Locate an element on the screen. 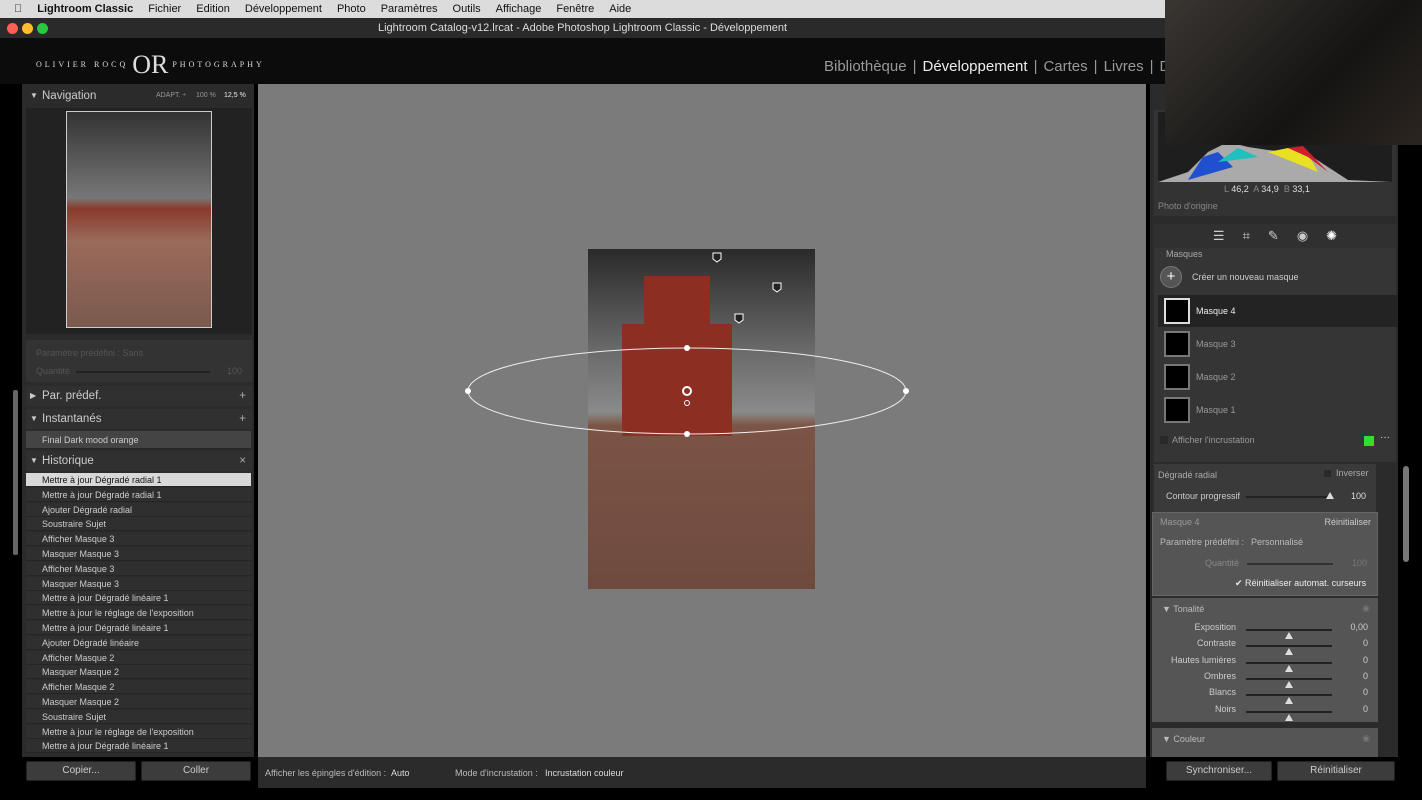 This screenshot has width=1422, height=800. mask-preset-select: Personnalisé is located at coordinates (1277, 542).